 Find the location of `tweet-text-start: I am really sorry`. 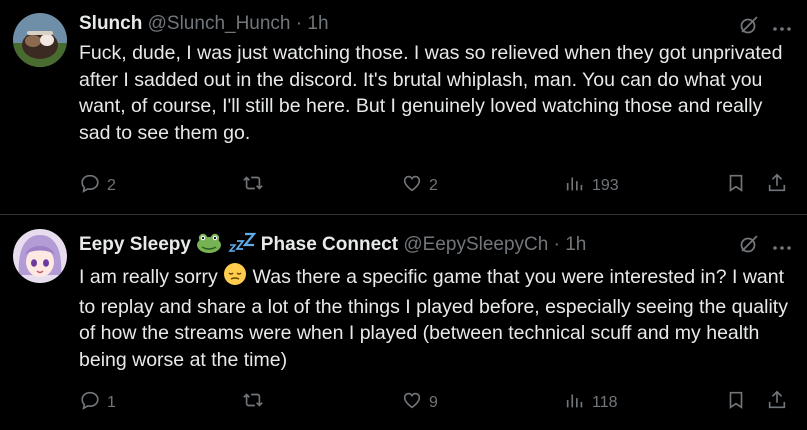

tweet-text-start: I am really sorry is located at coordinates (148, 277).